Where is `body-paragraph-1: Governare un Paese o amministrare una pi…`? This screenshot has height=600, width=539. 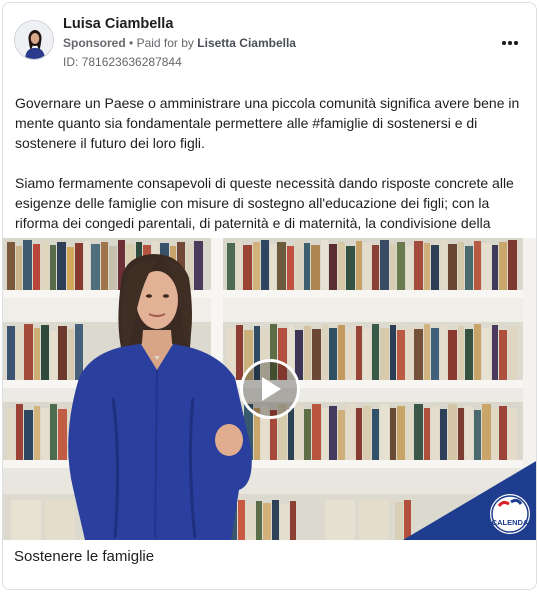 body-paragraph-1: Governare un Paese o amministrare una pi… is located at coordinates (267, 123).